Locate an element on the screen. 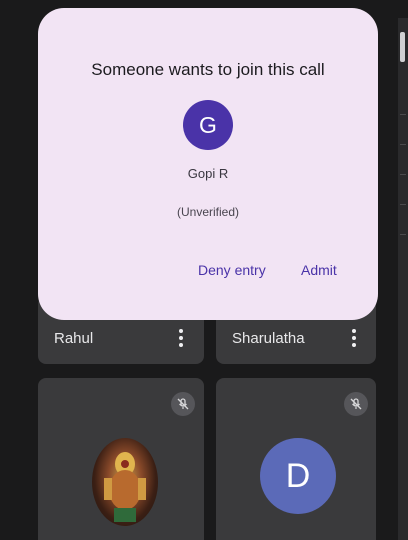 The width and height of the screenshot is (408, 540). deny-entry-button: Deny entry is located at coordinates (232, 270).